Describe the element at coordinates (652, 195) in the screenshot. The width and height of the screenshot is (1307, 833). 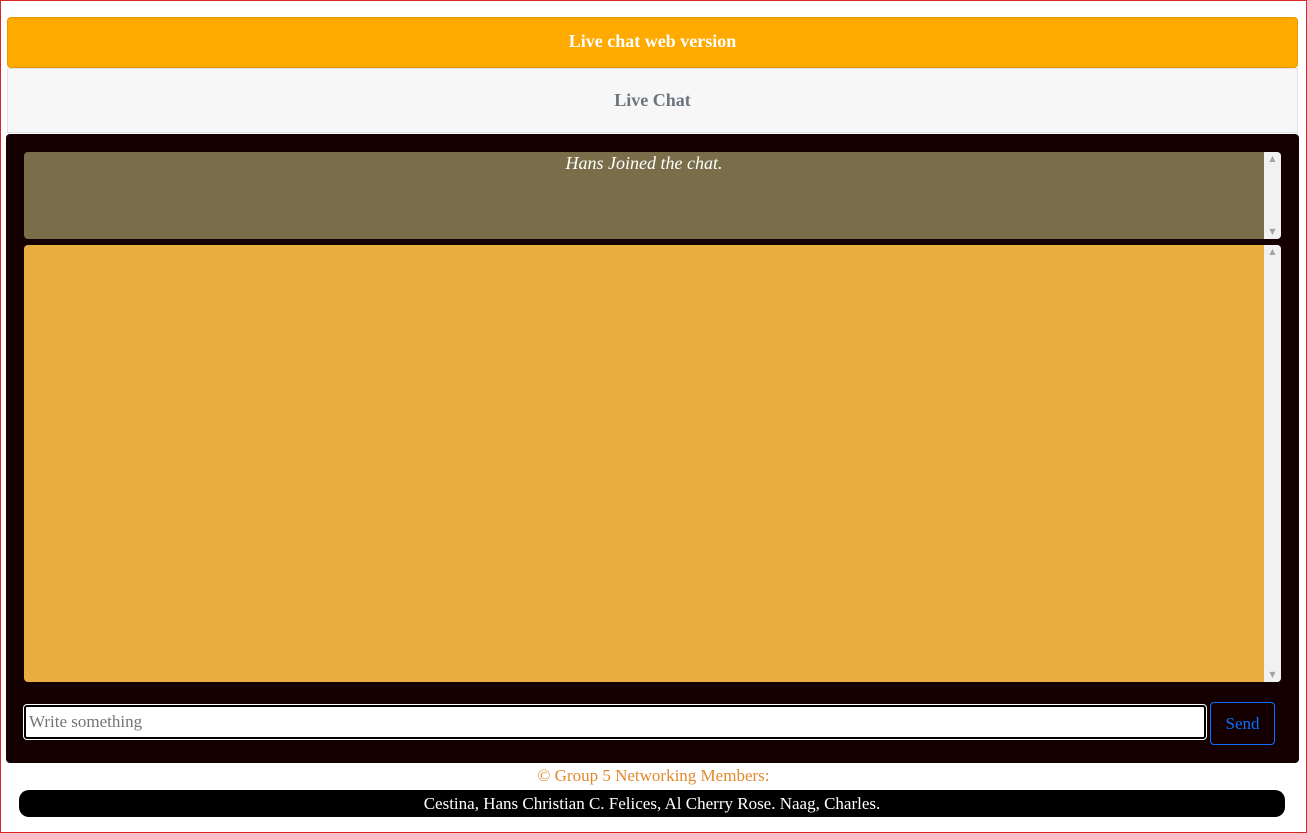
I see `chat-notice-box: Hans Joined the chat. ▲ ▼` at that location.